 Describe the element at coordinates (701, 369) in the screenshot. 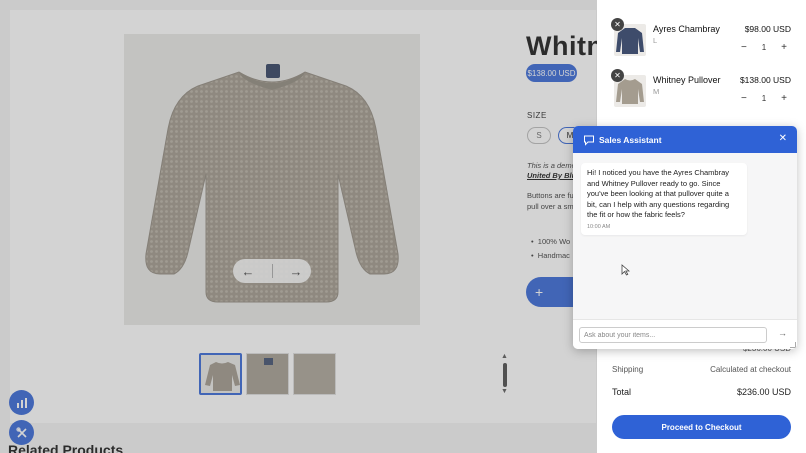

I see `shipping-row: Shipping Calculated at checkout` at that location.